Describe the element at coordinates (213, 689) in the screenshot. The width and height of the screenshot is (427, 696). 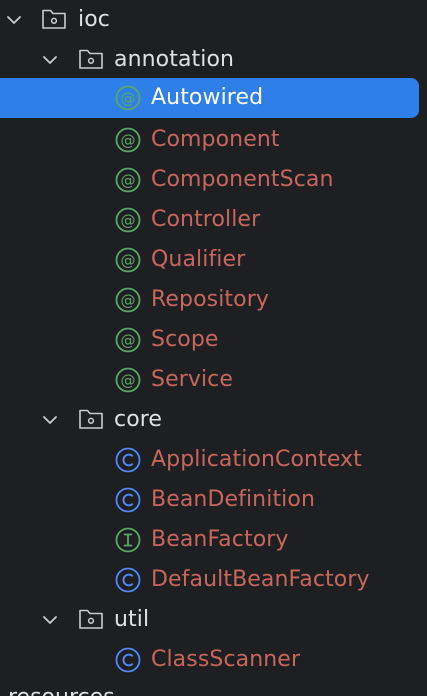
I see `tree-node-partial: resources` at that location.